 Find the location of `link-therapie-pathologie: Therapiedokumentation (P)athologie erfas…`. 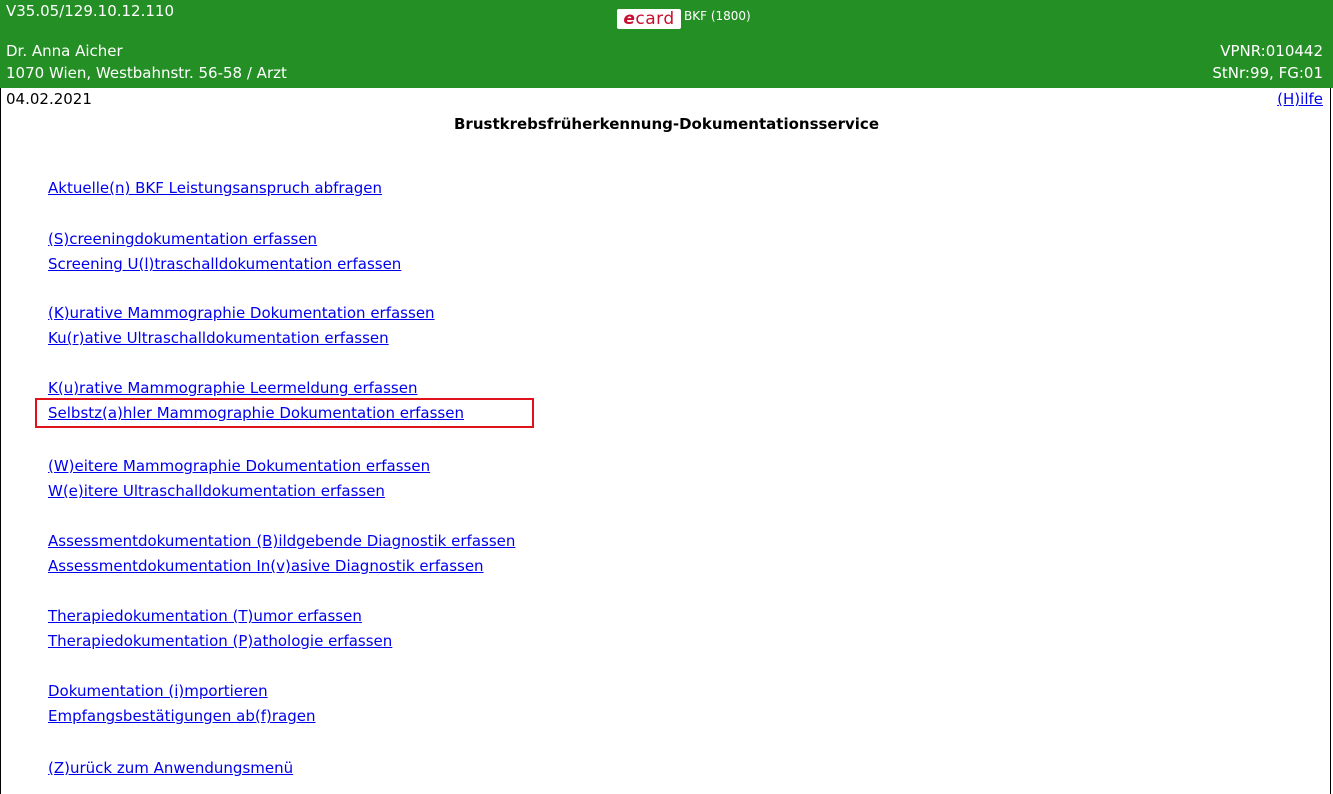

link-therapie-pathologie: Therapiedokumentation (P)athologie erfas… is located at coordinates (220, 641).